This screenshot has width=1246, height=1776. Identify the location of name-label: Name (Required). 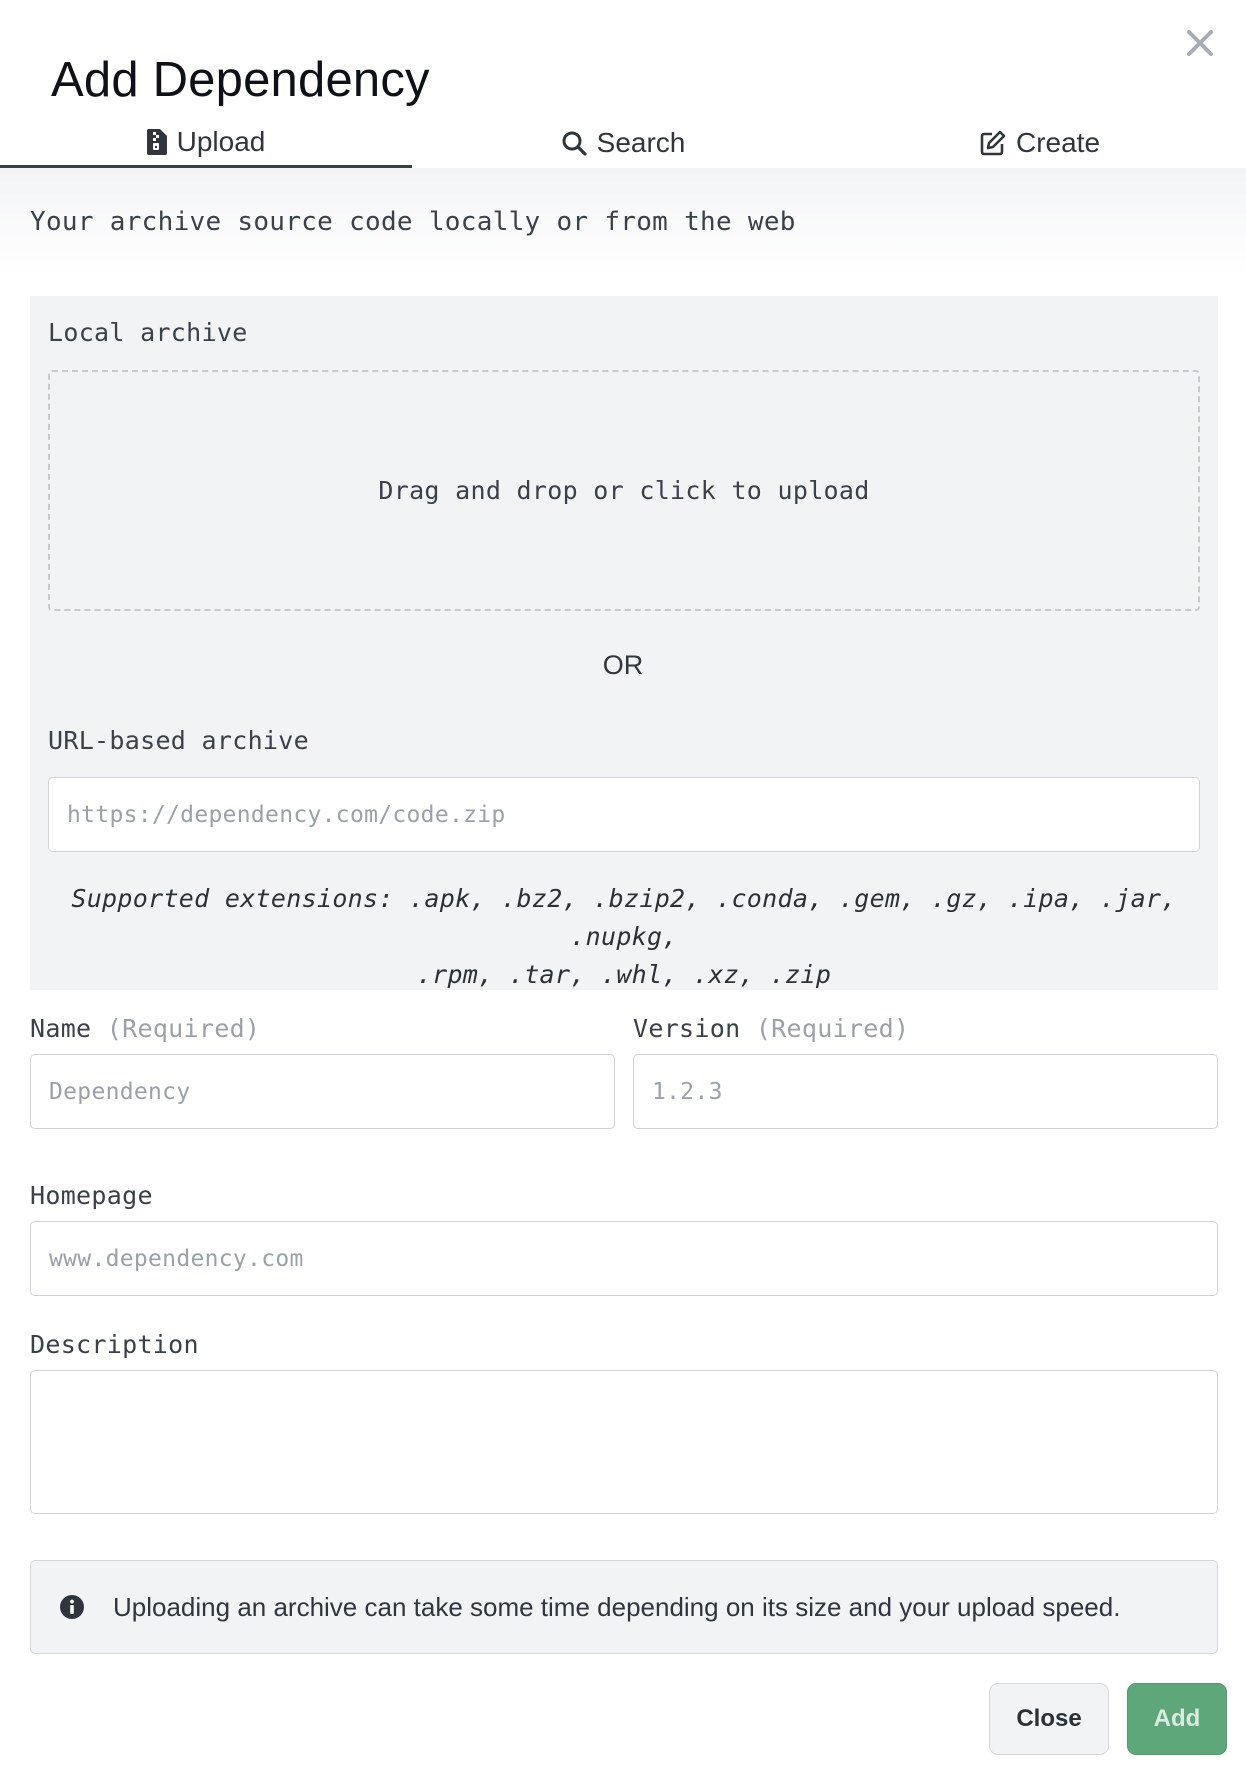
(145, 1028).